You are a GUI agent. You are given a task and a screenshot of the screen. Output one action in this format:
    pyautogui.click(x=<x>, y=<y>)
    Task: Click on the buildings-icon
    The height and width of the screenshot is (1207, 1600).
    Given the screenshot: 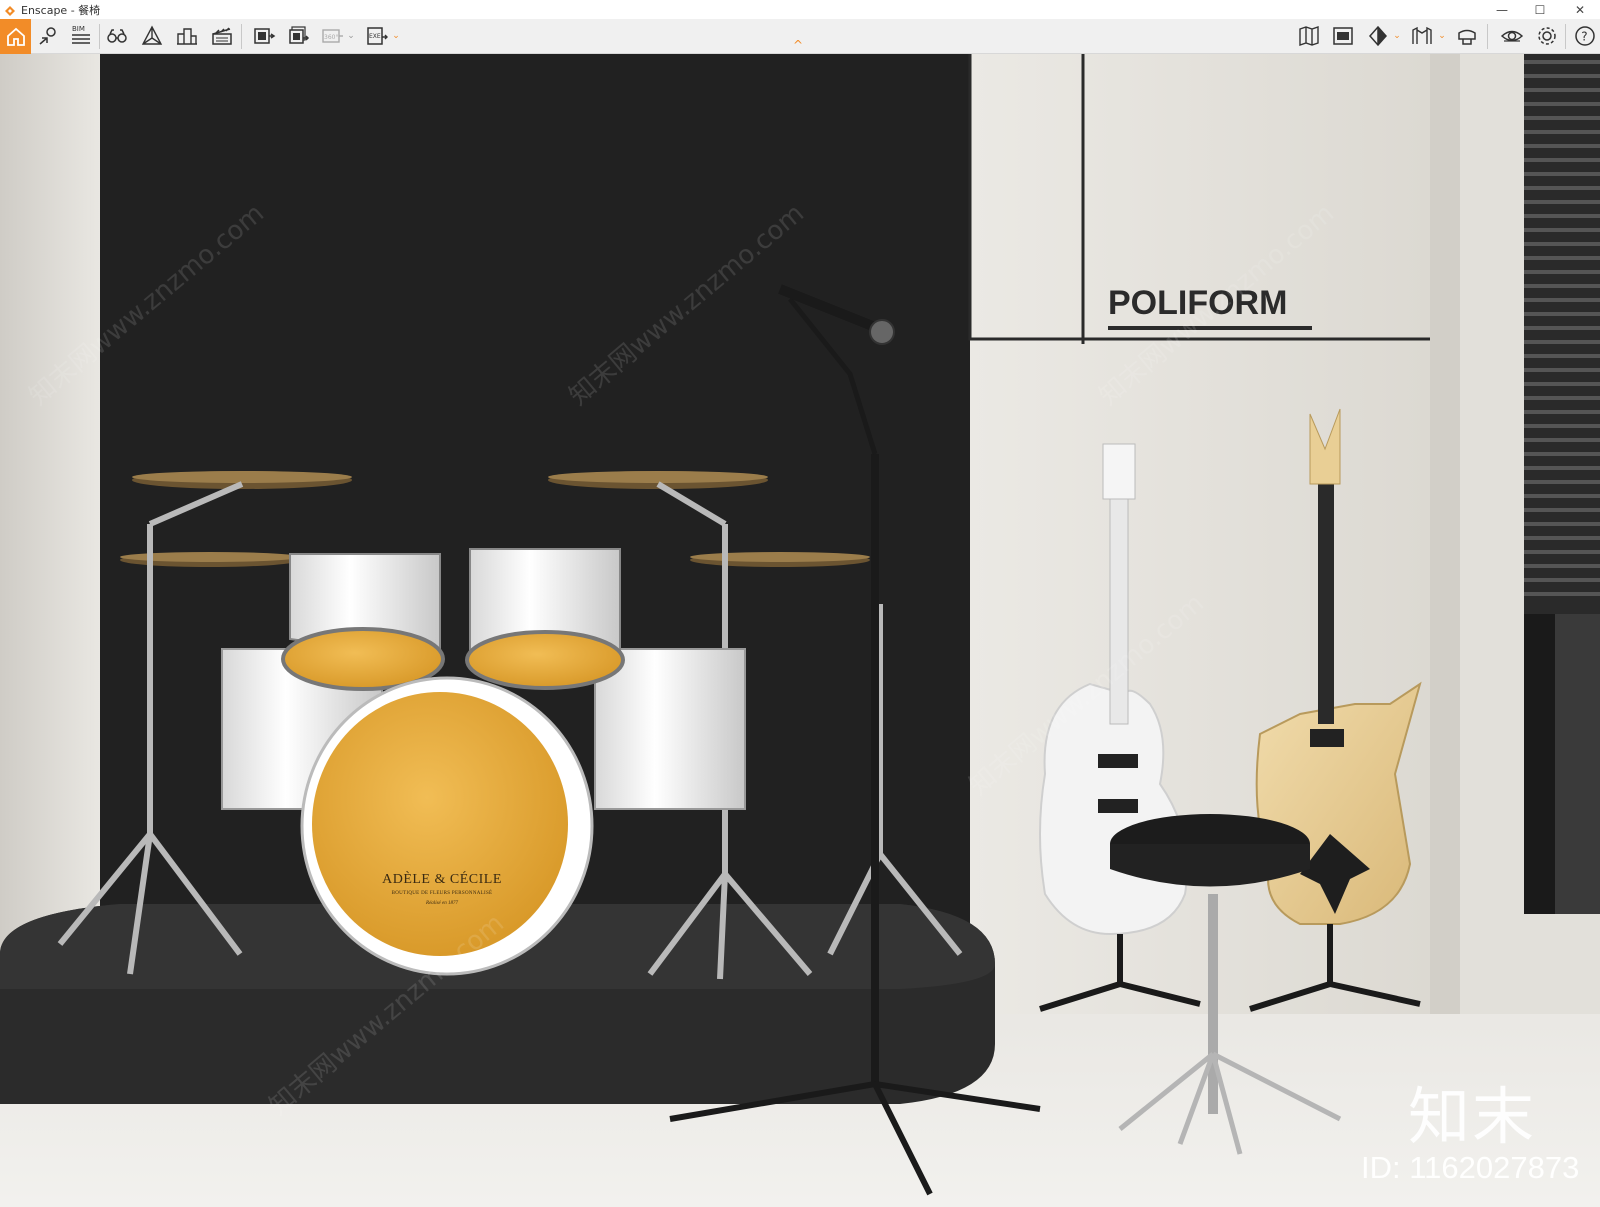 What is the action you would take?
    pyautogui.click(x=187, y=36)
    